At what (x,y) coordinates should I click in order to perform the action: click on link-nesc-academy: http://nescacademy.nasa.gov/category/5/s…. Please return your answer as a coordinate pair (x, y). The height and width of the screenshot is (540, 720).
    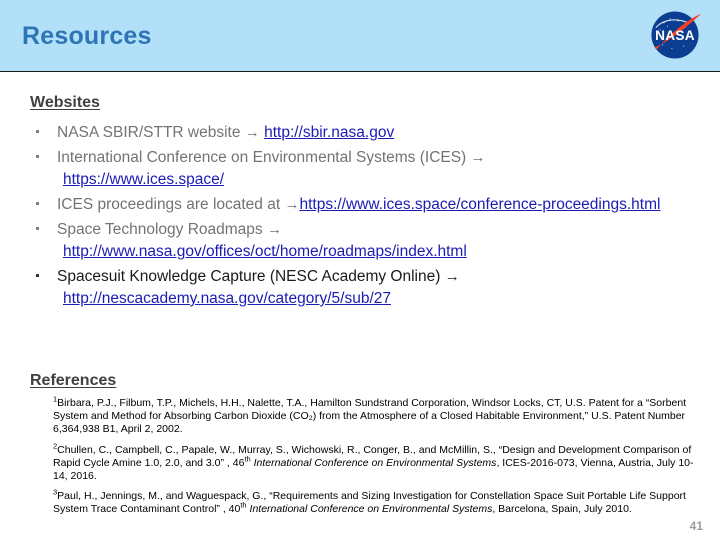
    Looking at the image, I should click on (224, 299).